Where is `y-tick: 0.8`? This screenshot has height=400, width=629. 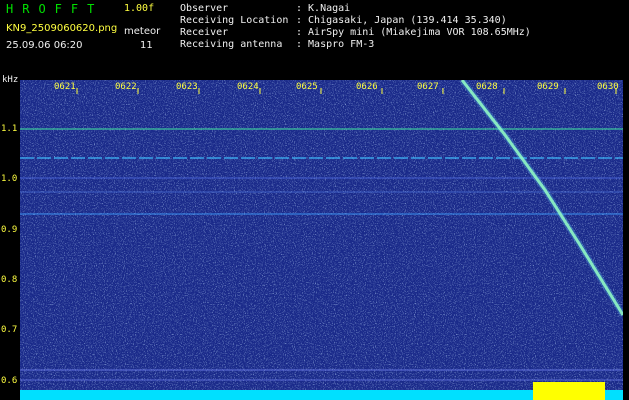
y-tick: 0.8 is located at coordinates (9, 280).